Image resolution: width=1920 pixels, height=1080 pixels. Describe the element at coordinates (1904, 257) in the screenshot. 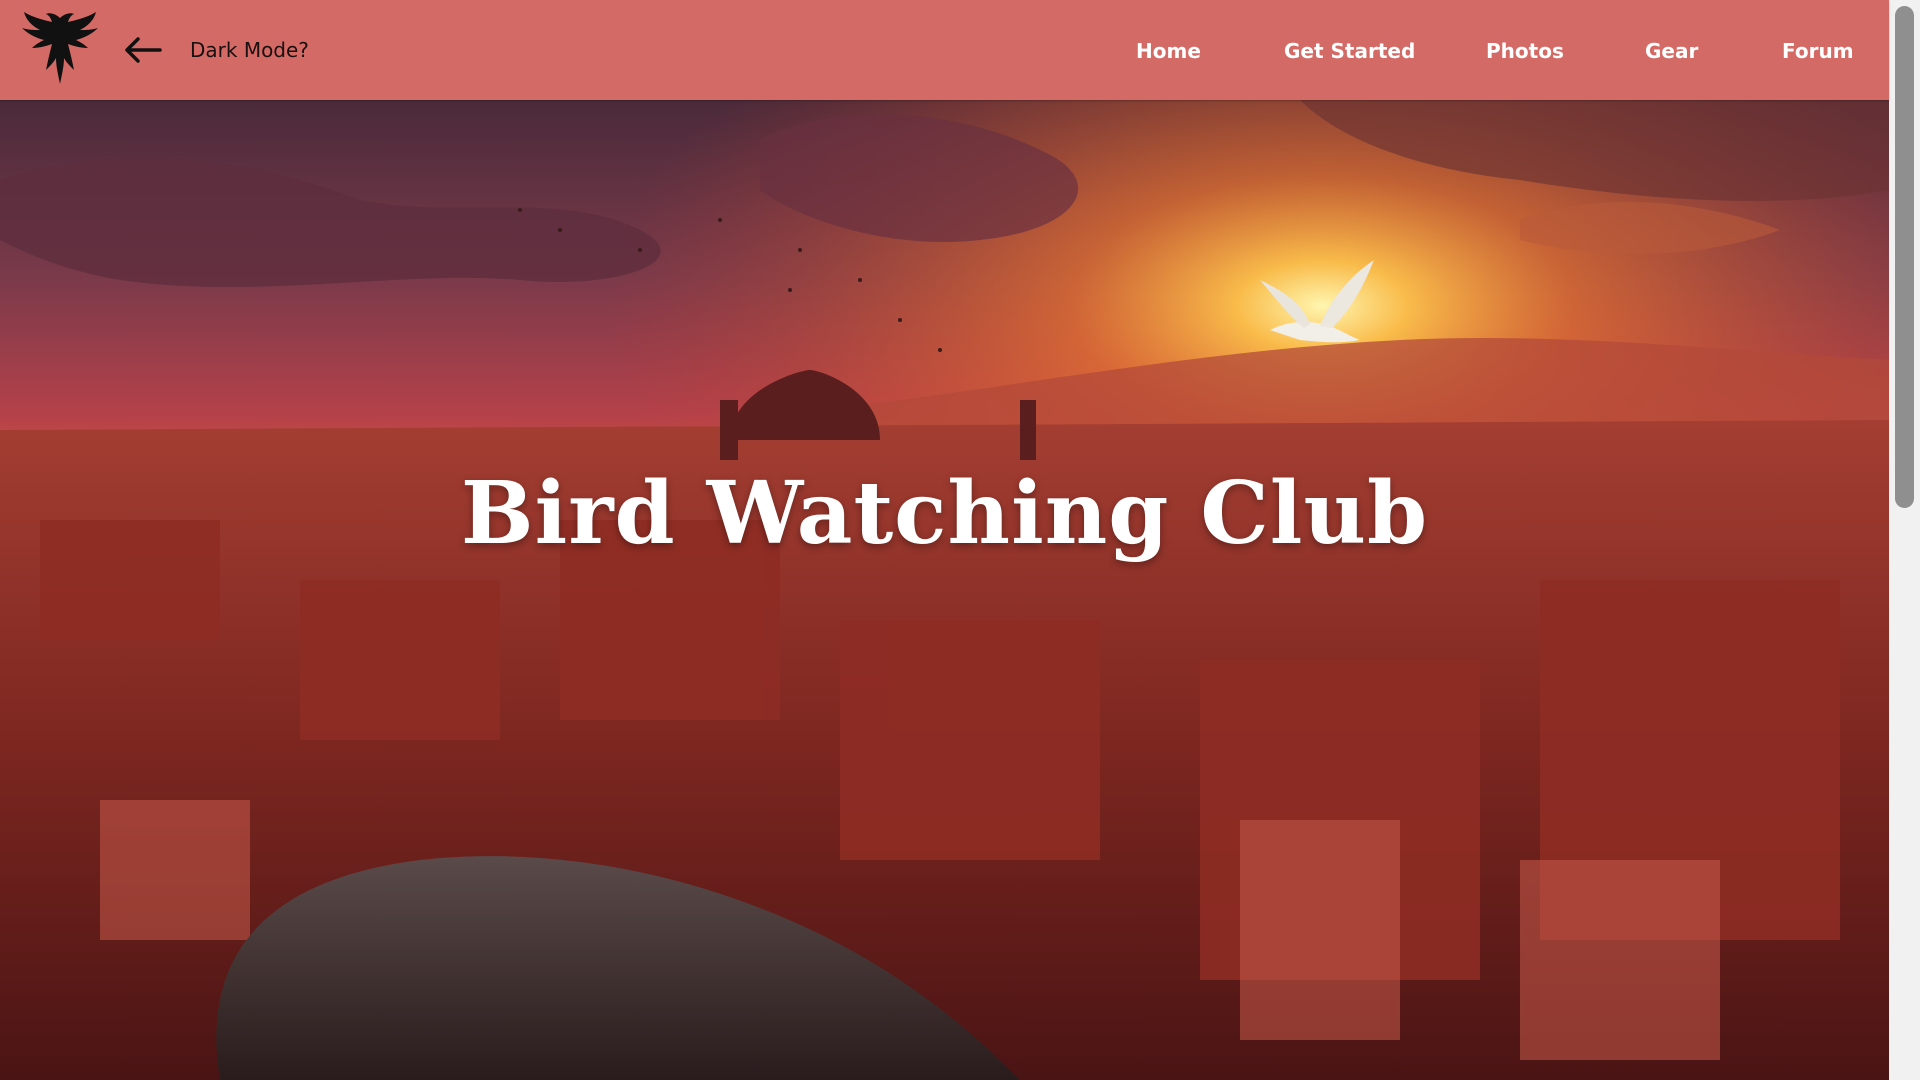

I see `page-scrollbar-thumb` at that location.